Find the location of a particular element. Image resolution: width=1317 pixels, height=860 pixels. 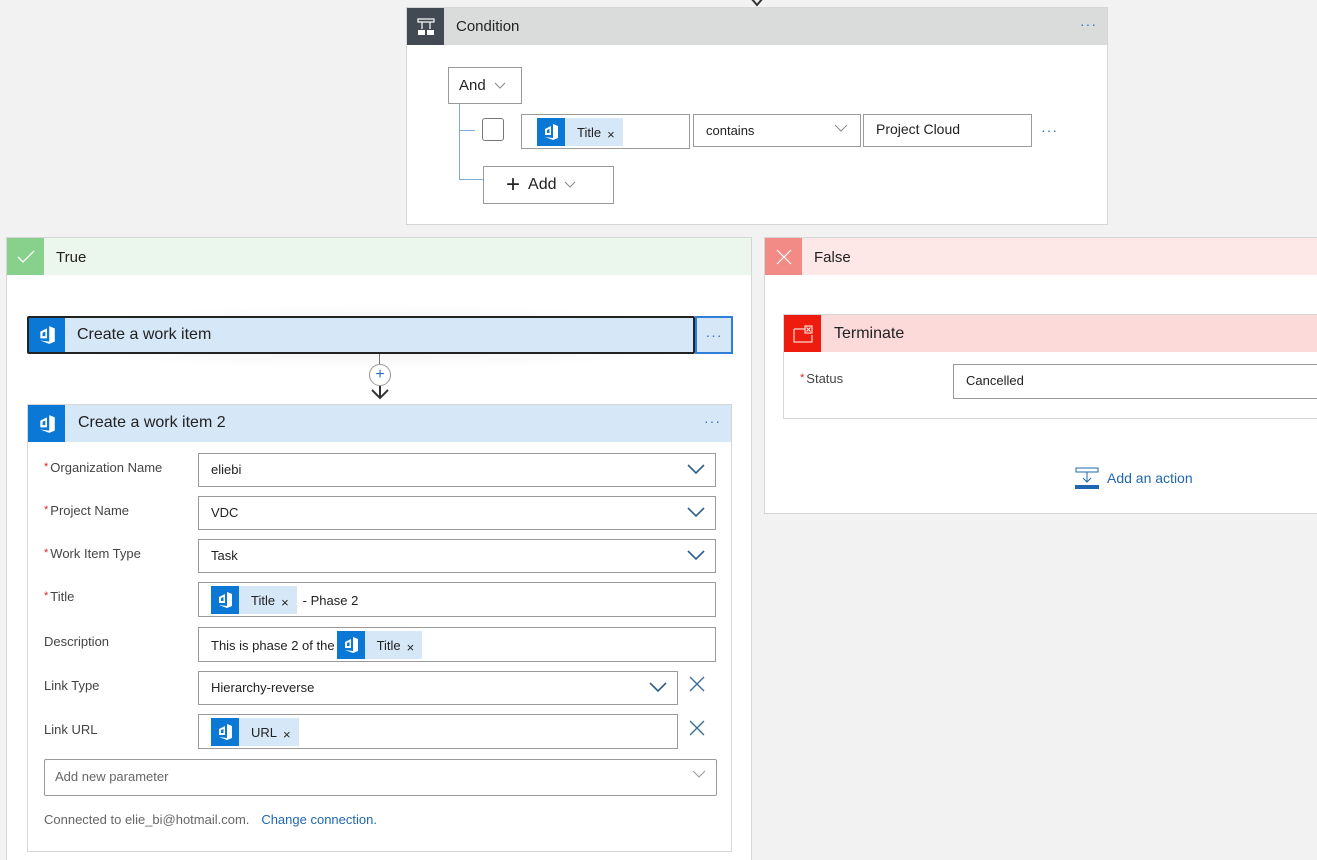

link-url-input: URL × is located at coordinates (438, 731).